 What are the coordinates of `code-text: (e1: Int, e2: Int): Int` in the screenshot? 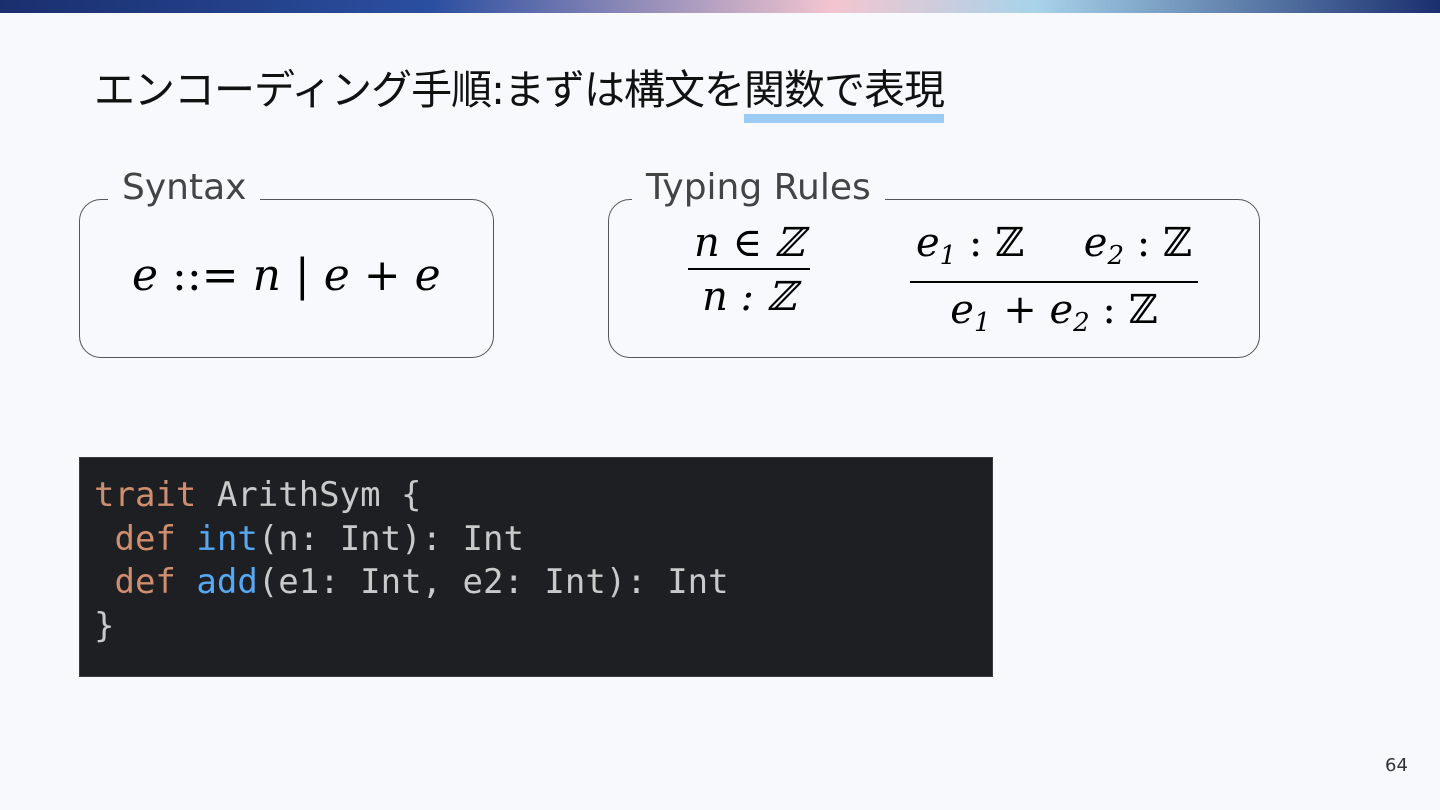 It's located at (493, 582).